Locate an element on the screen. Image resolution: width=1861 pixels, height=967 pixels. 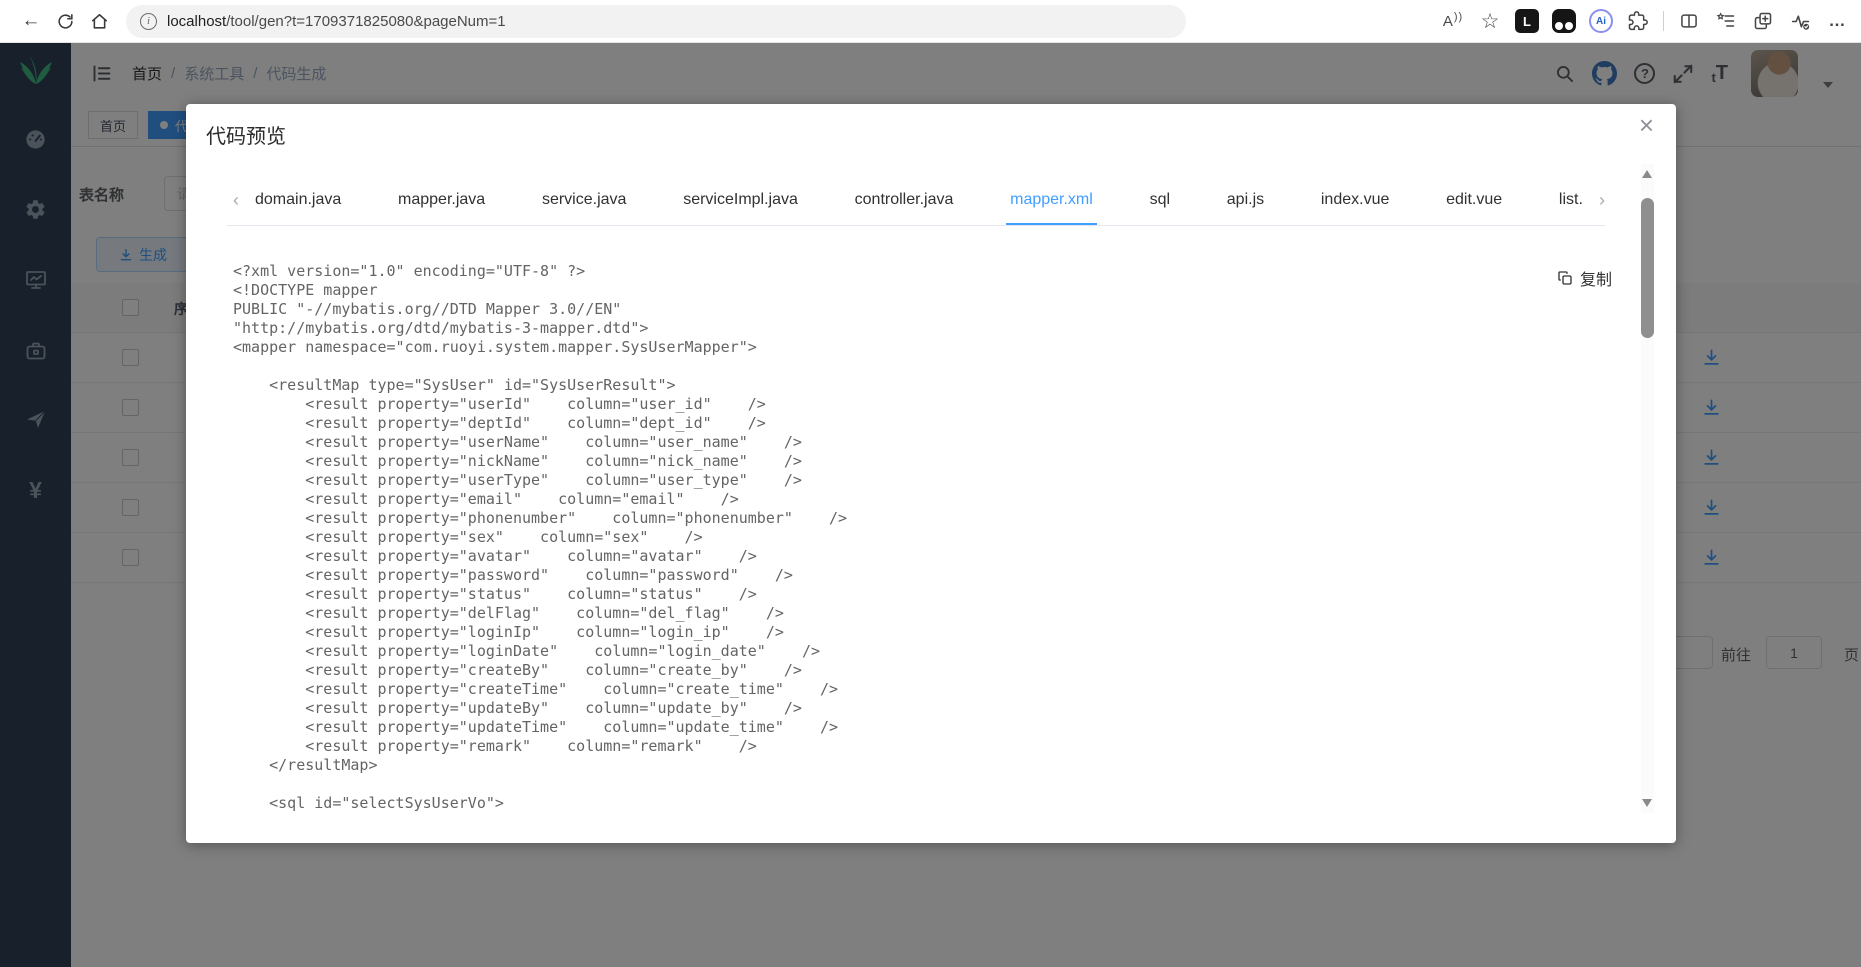
favorite-star-icon: ☆ is located at coordinates (1490, 21).